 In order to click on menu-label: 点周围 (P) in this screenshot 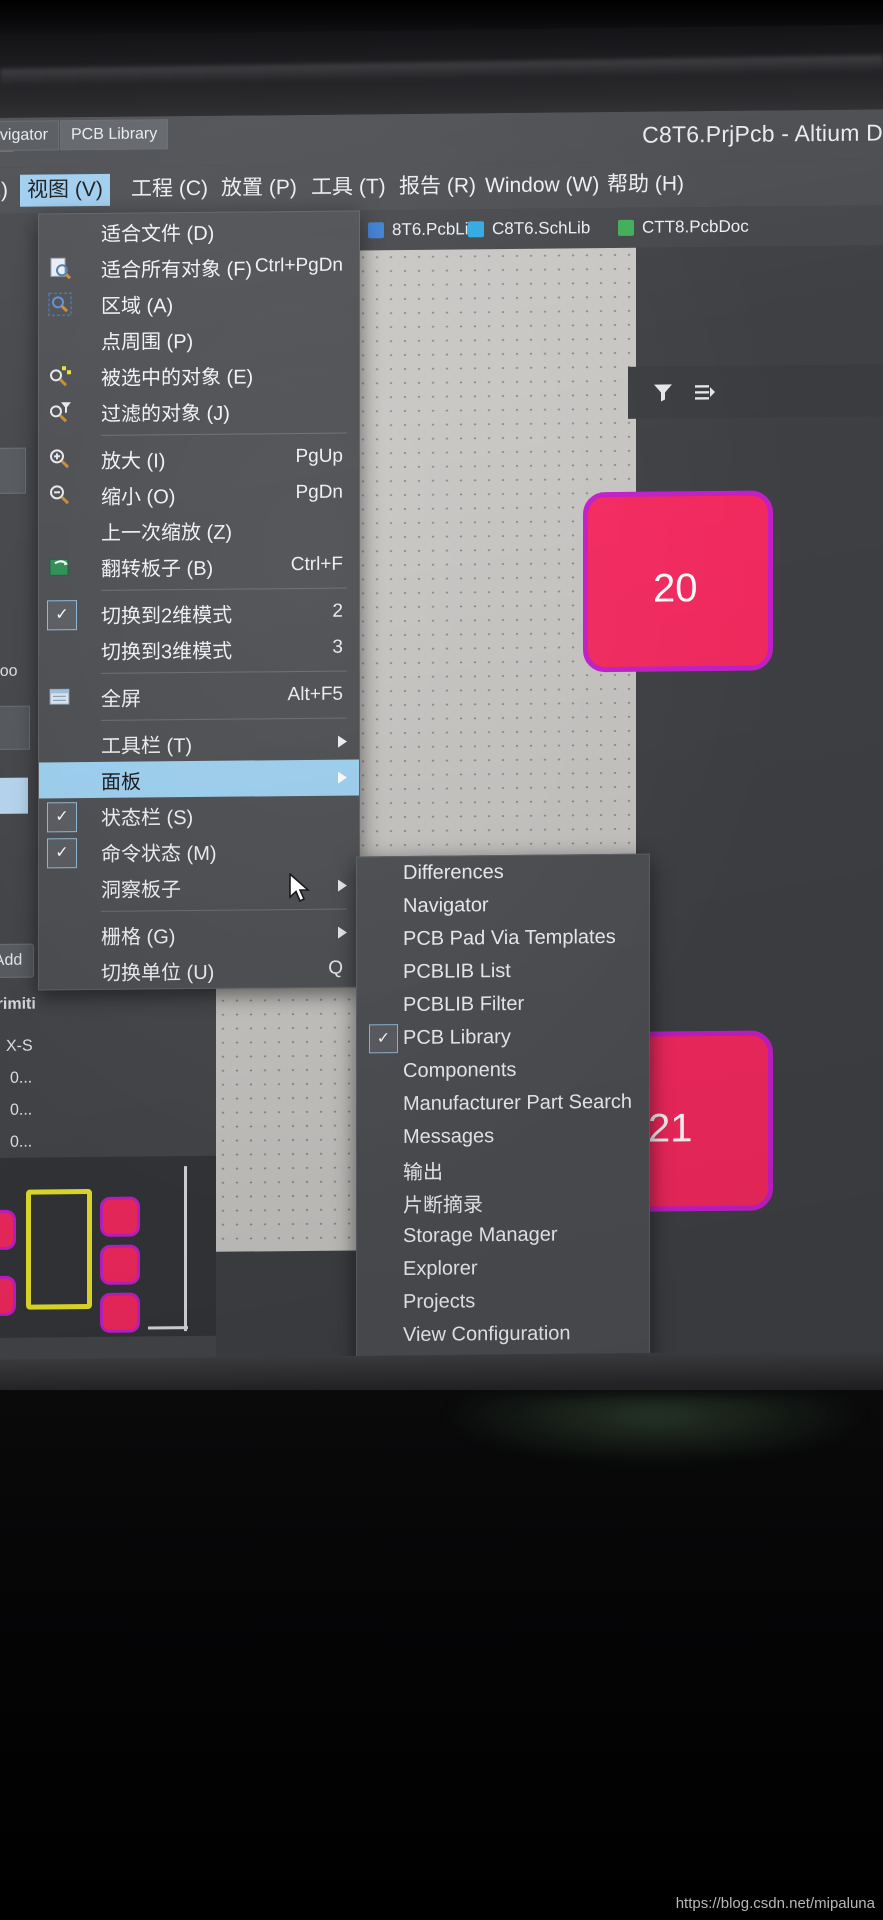, I will do `click(147, 342)`.